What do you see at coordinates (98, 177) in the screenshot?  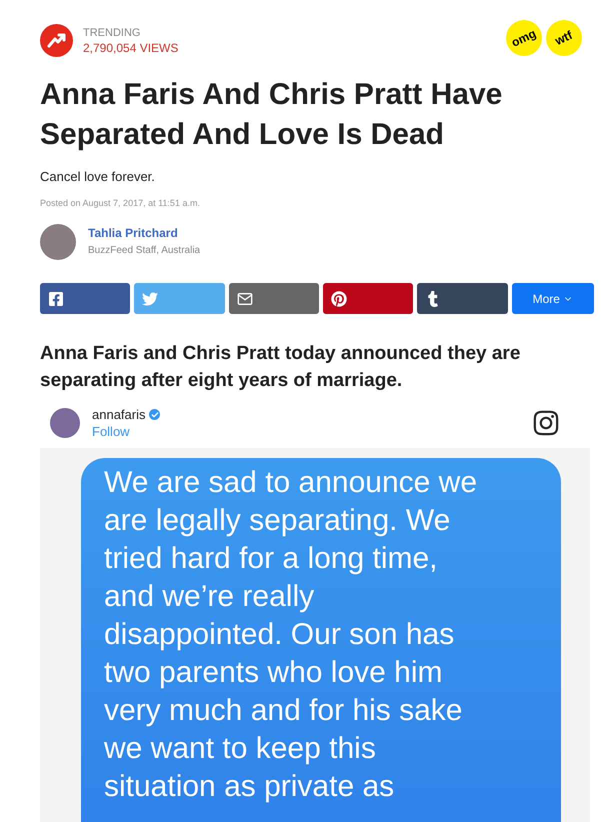 I see `article-subtitle: Cancel love forever.` at bounding box center [98, 177].